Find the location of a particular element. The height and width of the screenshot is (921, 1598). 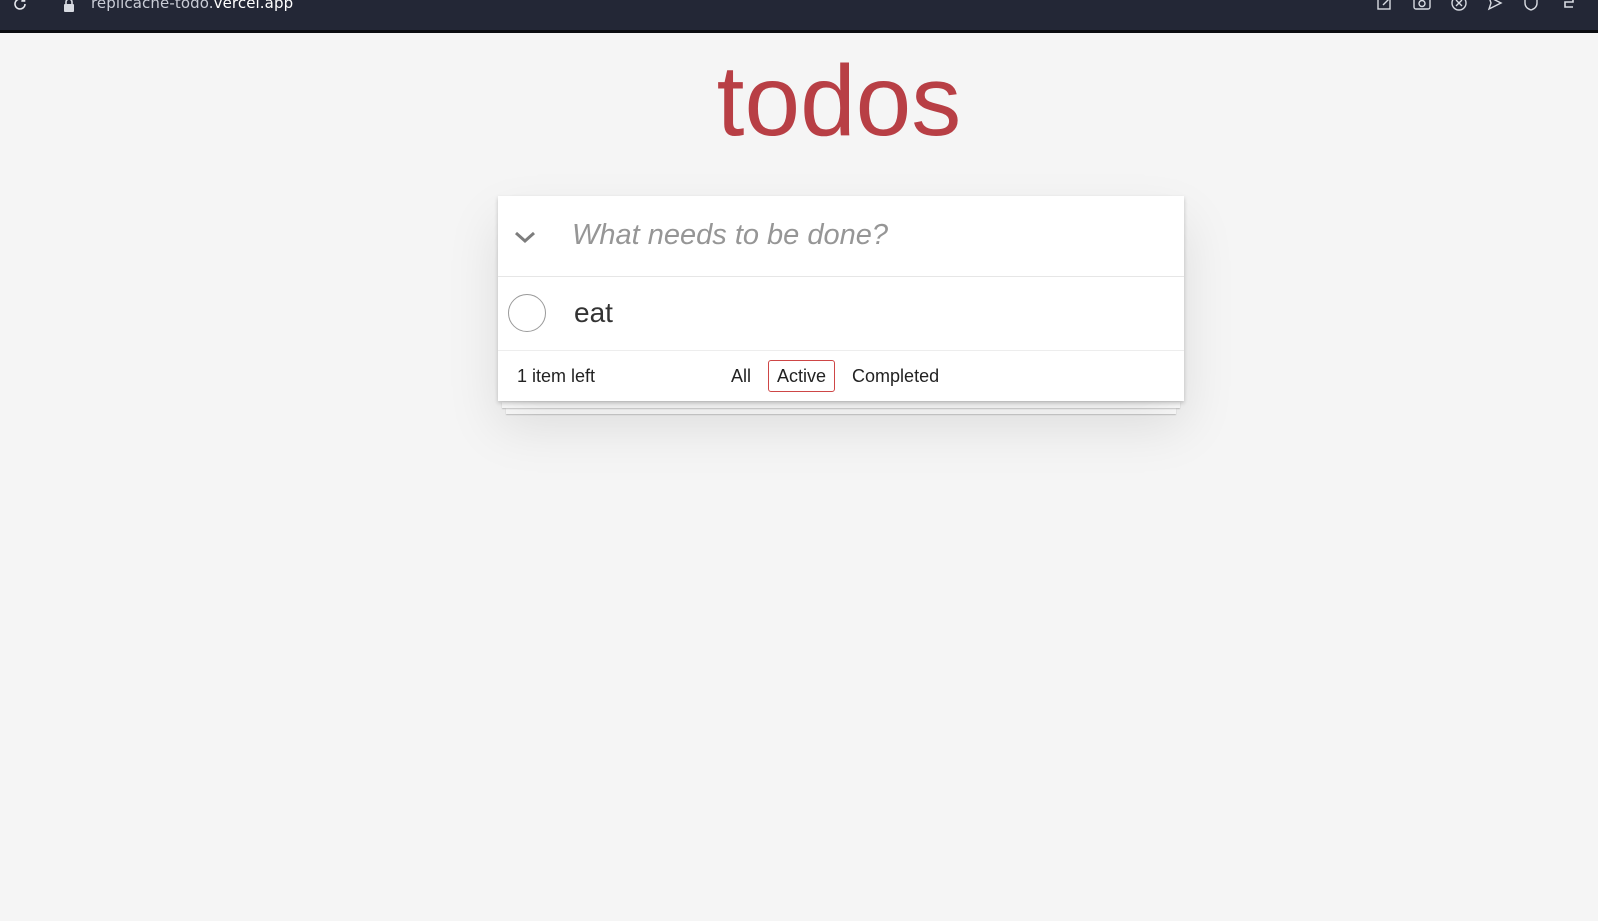

browser-action-icons is located at coordinates (1483, 8).